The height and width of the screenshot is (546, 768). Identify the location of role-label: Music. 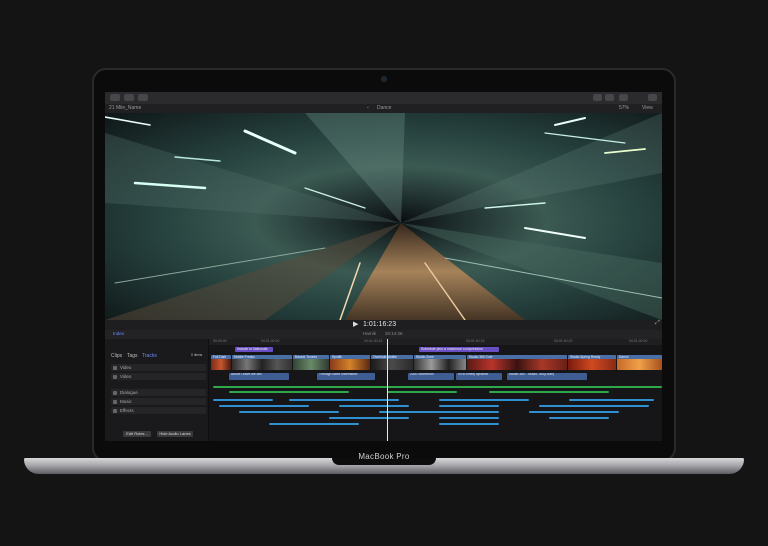
(126, 401).